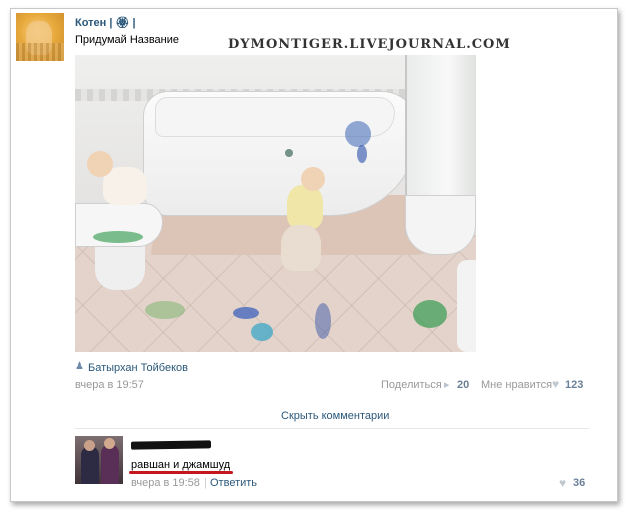  What do you see at coordinates (466, 306) in the screenshot?
I see `photo-toilet` at bounding box center [466, 306].